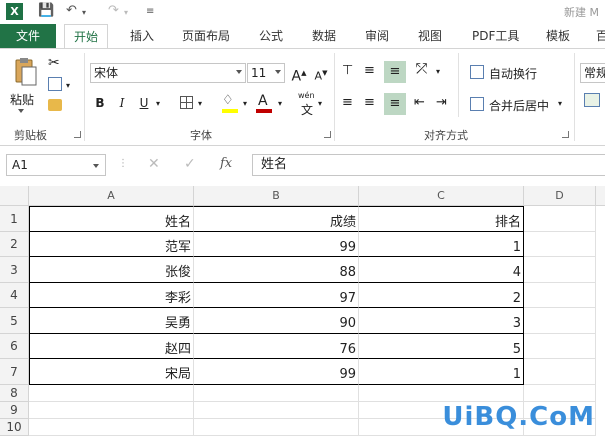  I want to click on copy-dropdown-icon: ▾, so click(68, 85).